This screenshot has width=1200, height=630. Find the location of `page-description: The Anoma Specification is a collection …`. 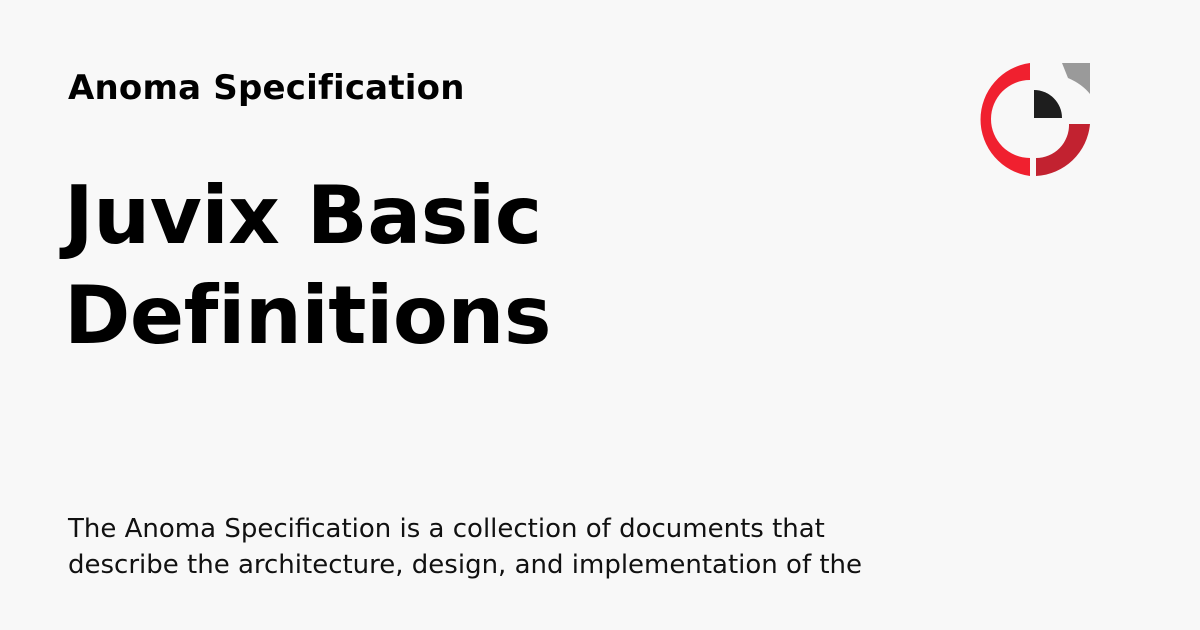

page-description: The Anoma Specification is a collection … is located at coordinates (478, 547).